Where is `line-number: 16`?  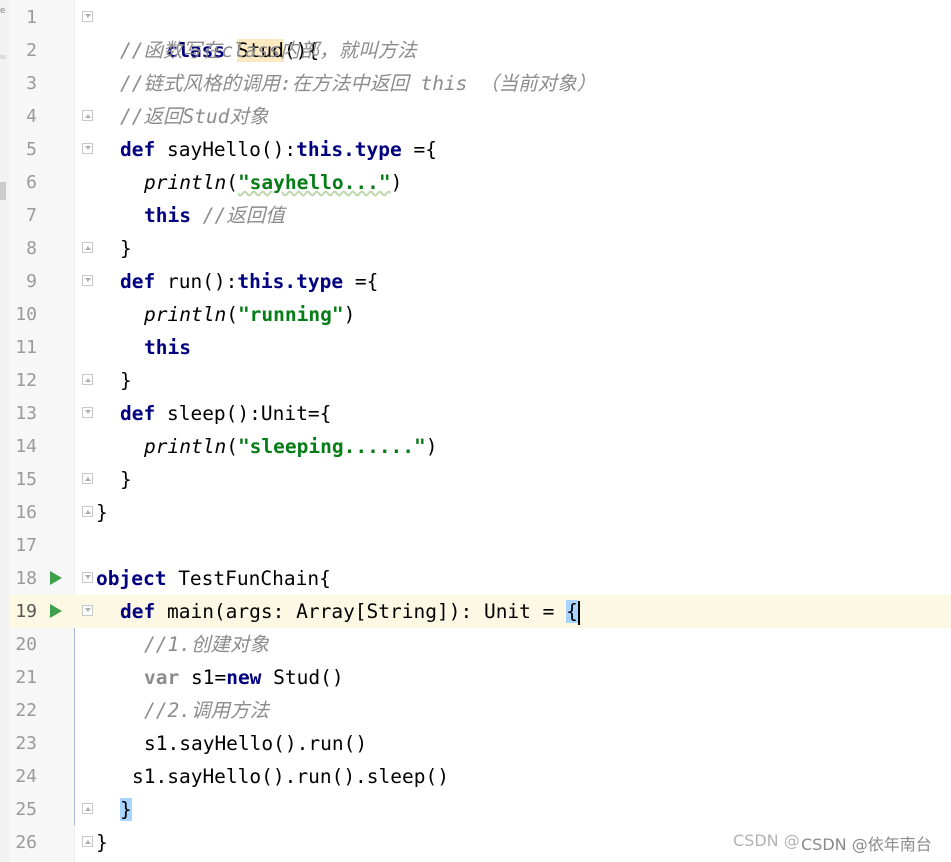
line-number: 16 is located at coordinates (26, 512).